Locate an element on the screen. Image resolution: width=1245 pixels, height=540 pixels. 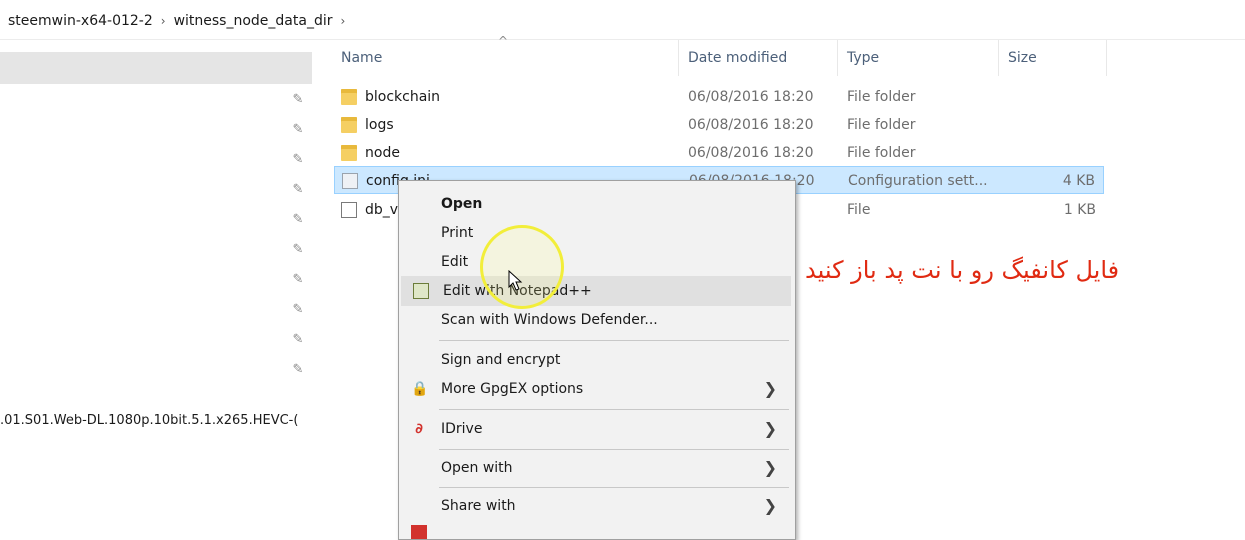
menu-item-label: Open with is located at coordinates (477, 468).